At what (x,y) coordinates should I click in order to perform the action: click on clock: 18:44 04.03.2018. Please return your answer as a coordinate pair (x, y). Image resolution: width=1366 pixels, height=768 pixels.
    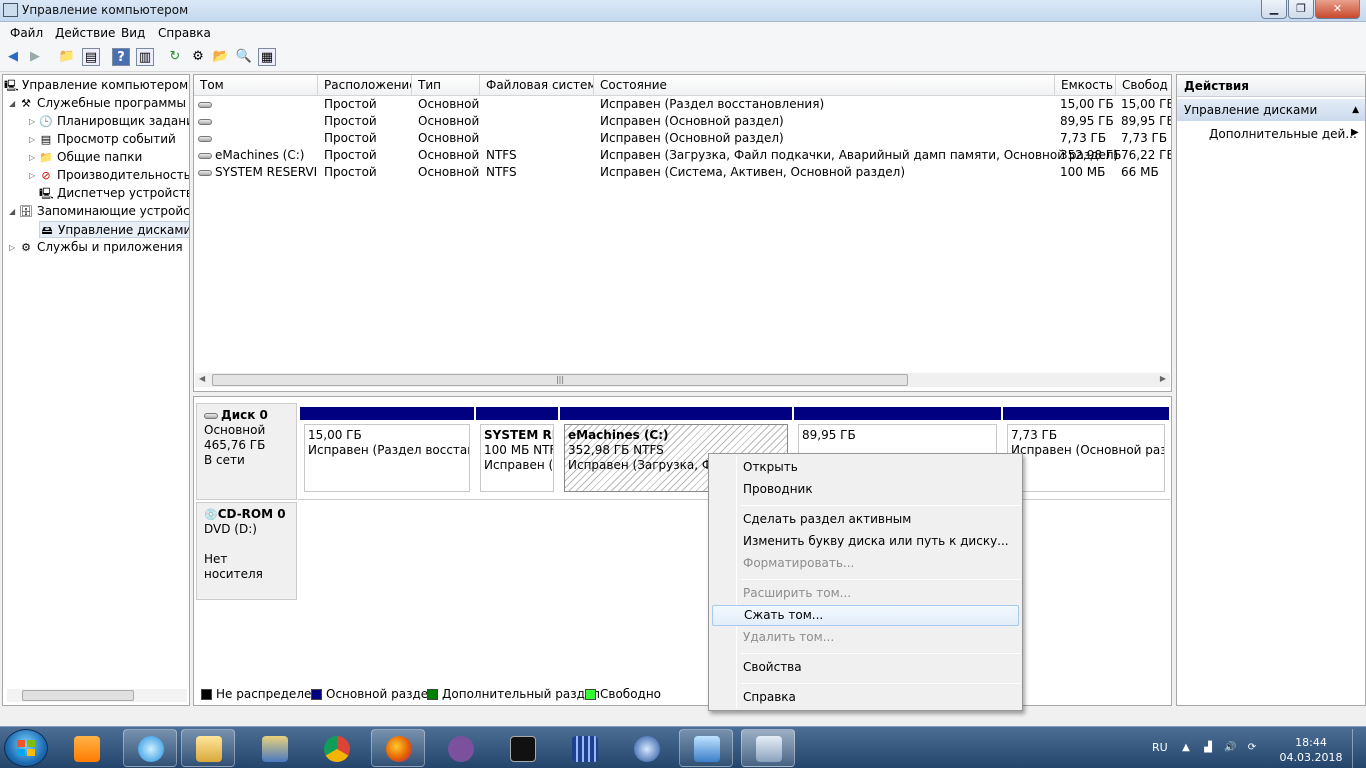
    Looking at the image, I should click on (1311, 750).